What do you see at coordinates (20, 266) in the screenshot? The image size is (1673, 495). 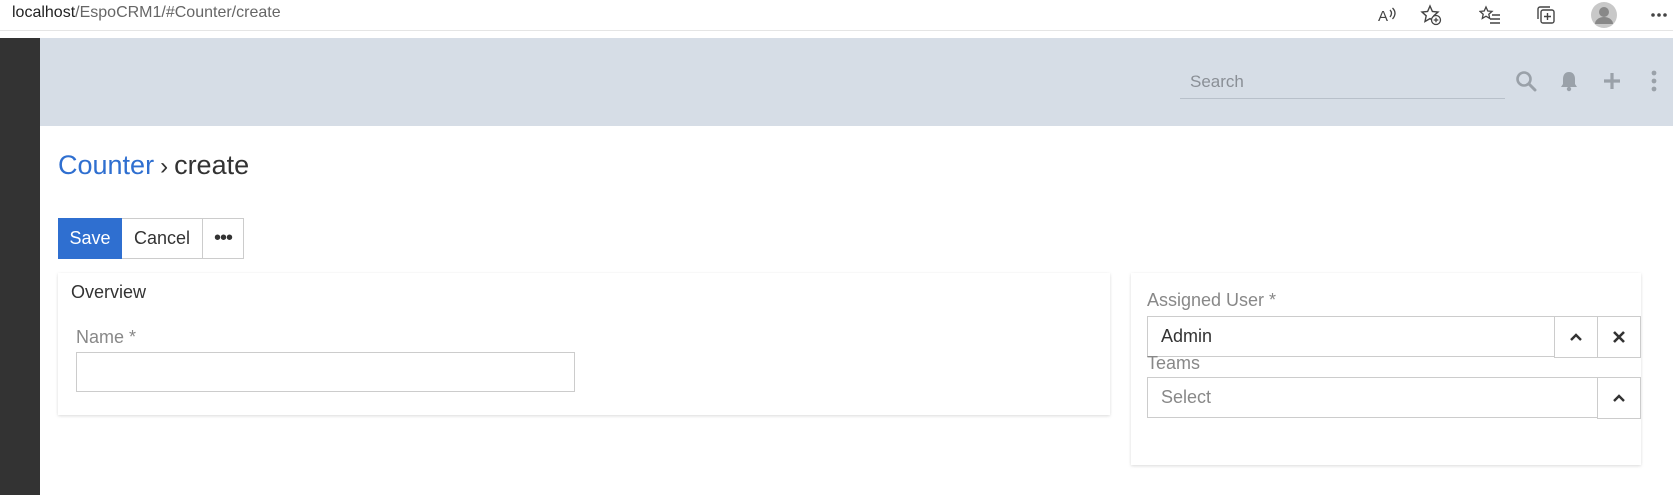 I see `side-navbar` at bounding box center [20, 266].